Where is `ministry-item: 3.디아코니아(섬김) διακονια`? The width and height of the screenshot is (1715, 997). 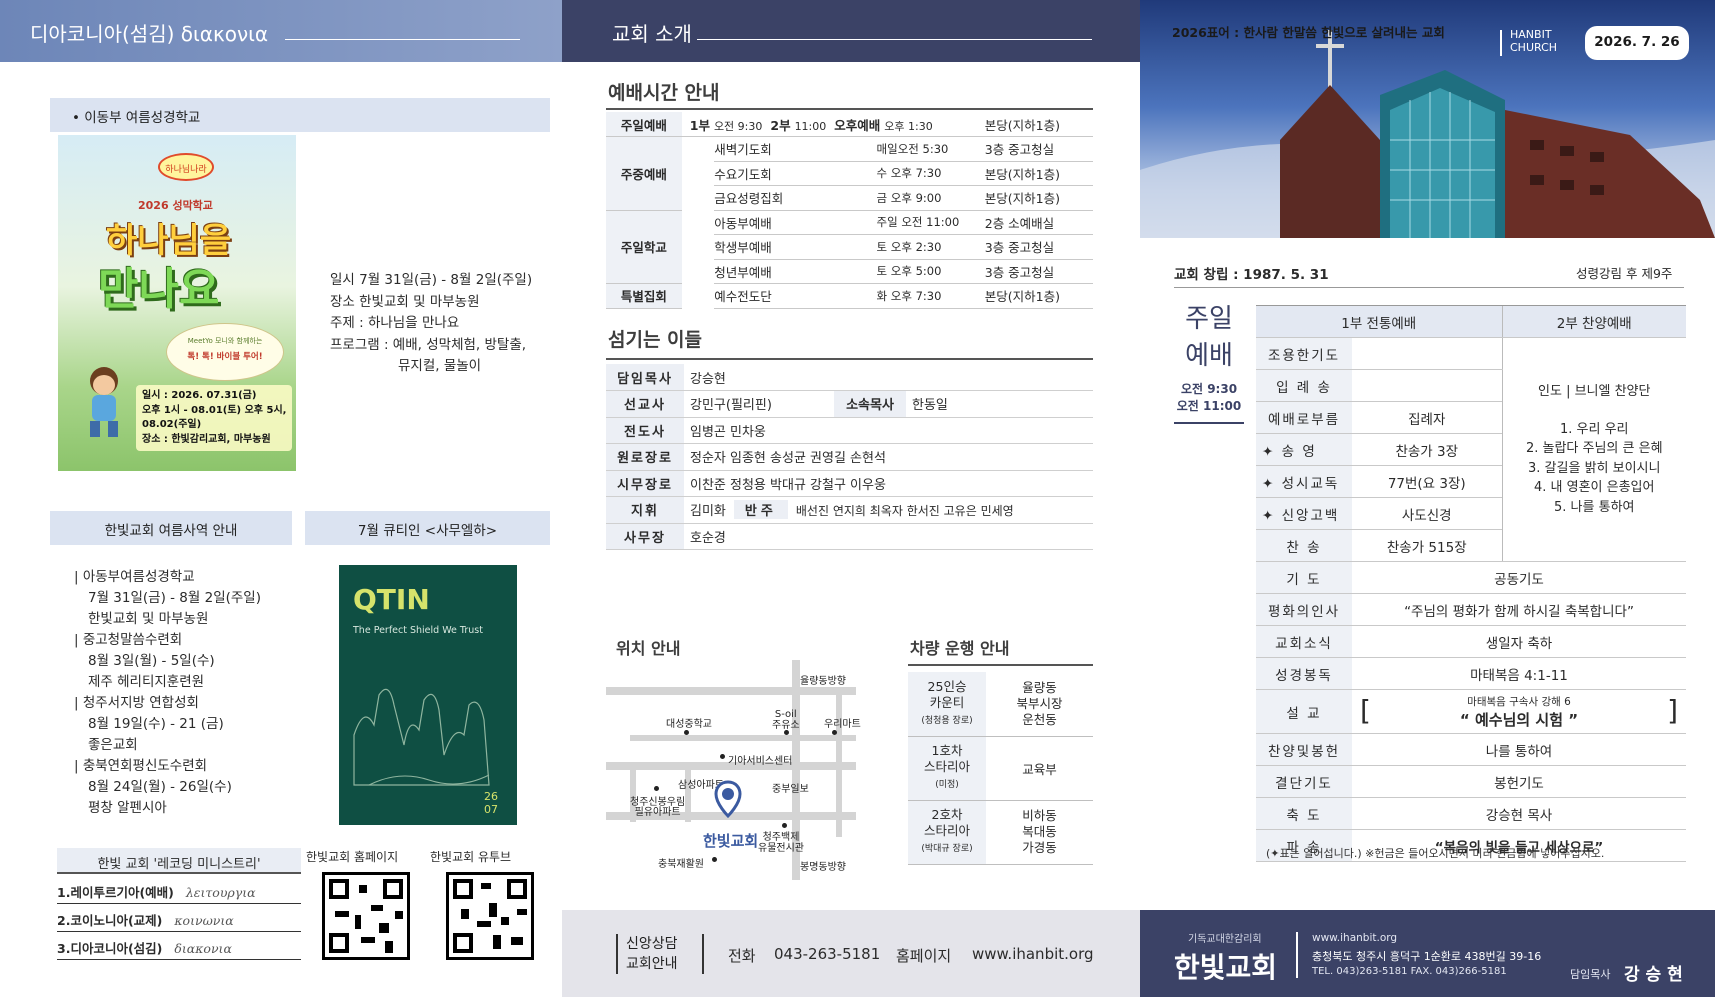 ministry-item: 3.디아코니아(섬김) διακονια is located at coordinates (179, 946).